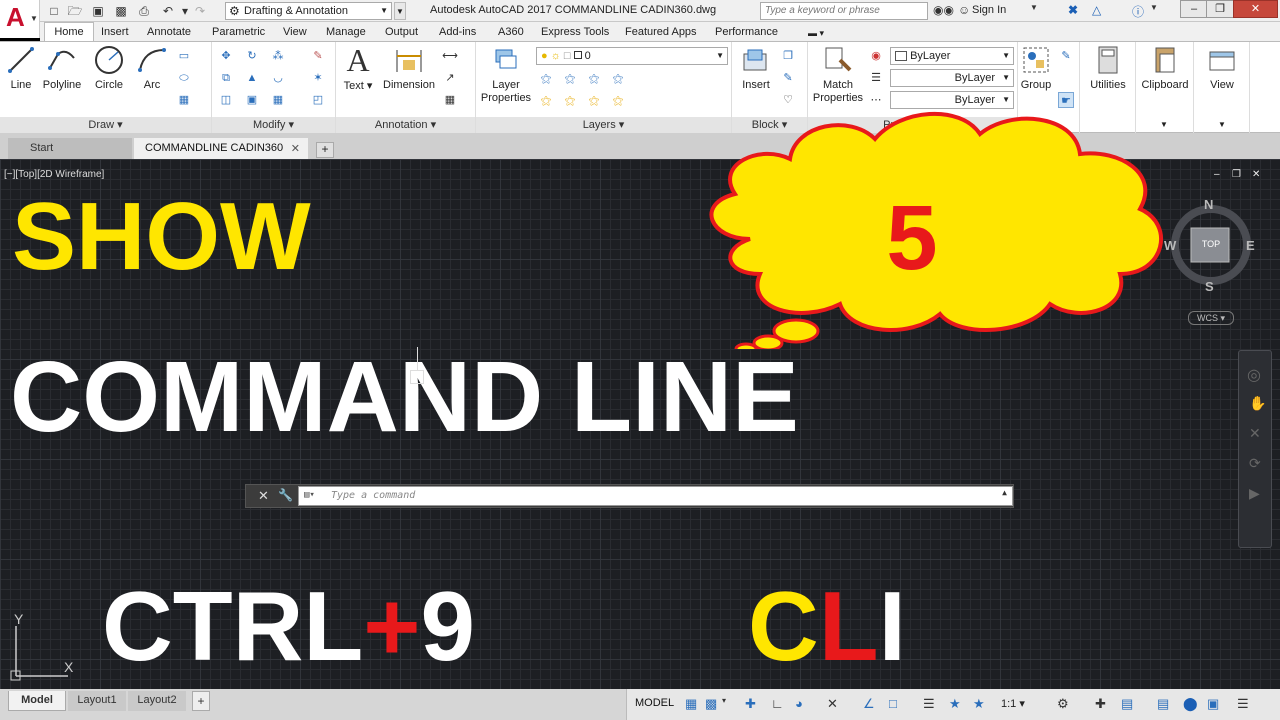 The image size is (1280, 720). What do you see at coordinates (594, 79) in the screenshot?
I see `layer-freeze-icon: ⚝` at bounding box center [594, 79].